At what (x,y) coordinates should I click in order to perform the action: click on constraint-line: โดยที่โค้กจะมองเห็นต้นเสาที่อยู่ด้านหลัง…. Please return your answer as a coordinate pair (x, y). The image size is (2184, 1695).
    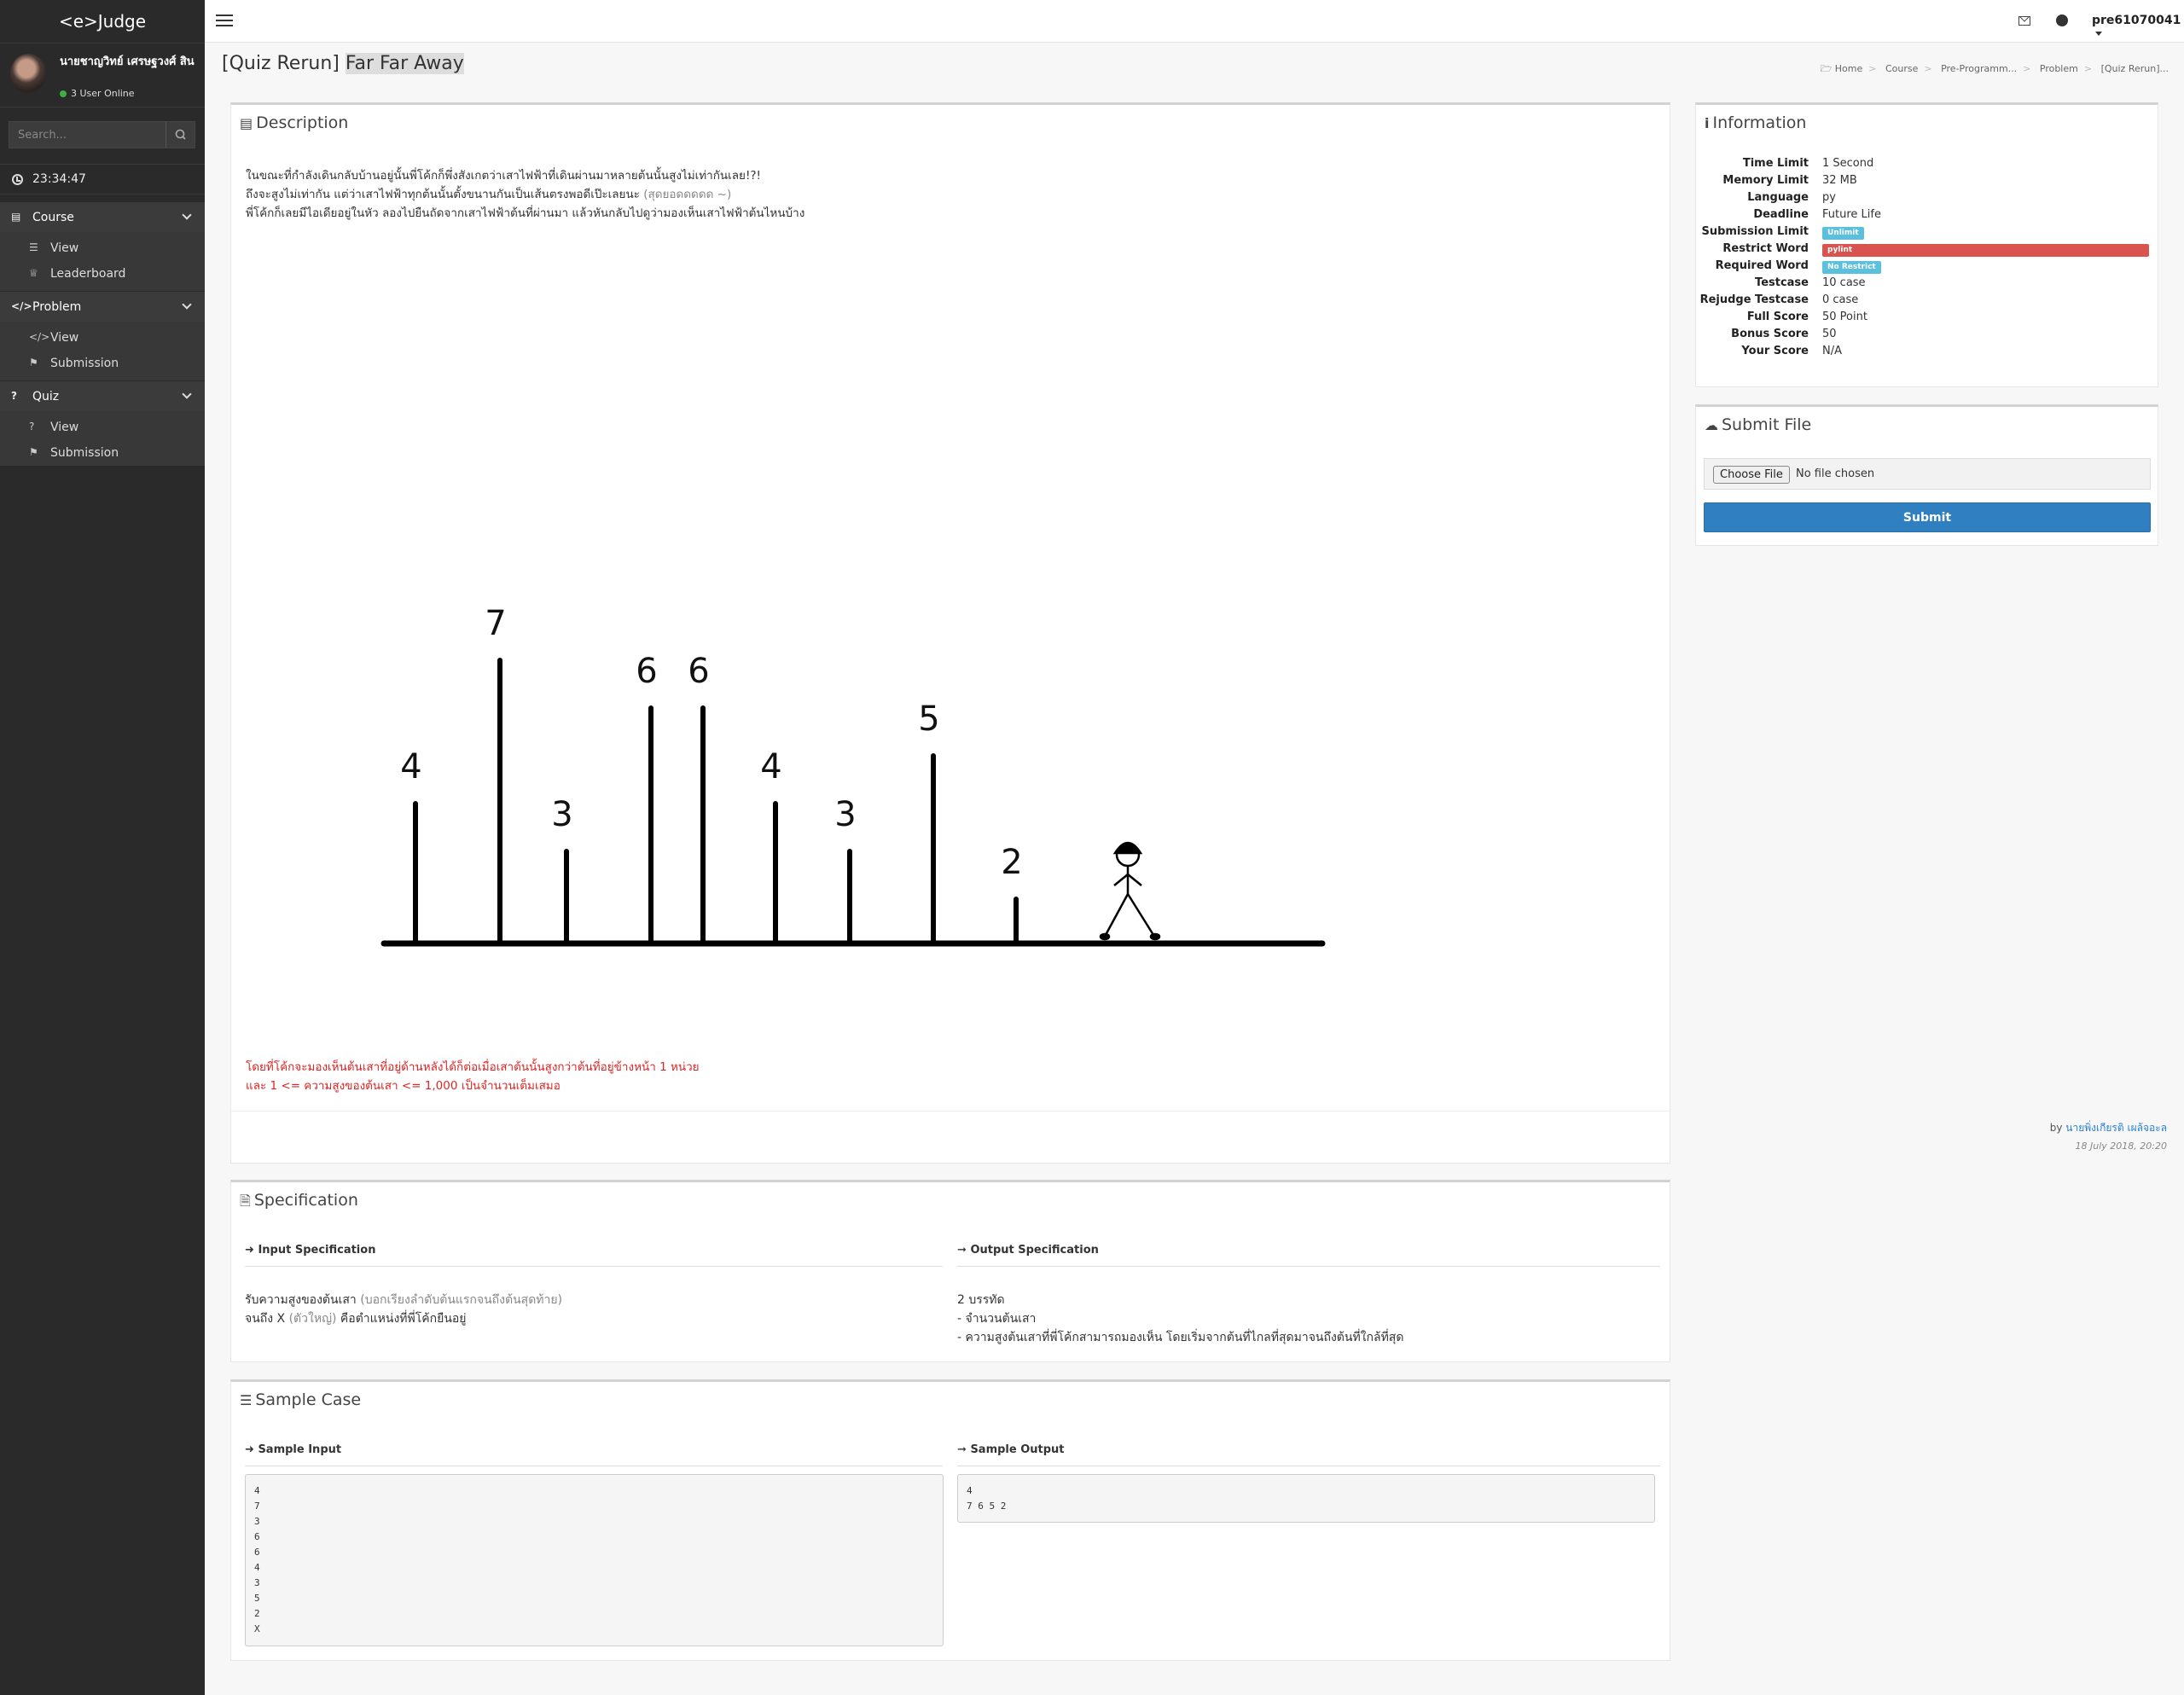
    Looking at the image, I should click on (473, 1067).